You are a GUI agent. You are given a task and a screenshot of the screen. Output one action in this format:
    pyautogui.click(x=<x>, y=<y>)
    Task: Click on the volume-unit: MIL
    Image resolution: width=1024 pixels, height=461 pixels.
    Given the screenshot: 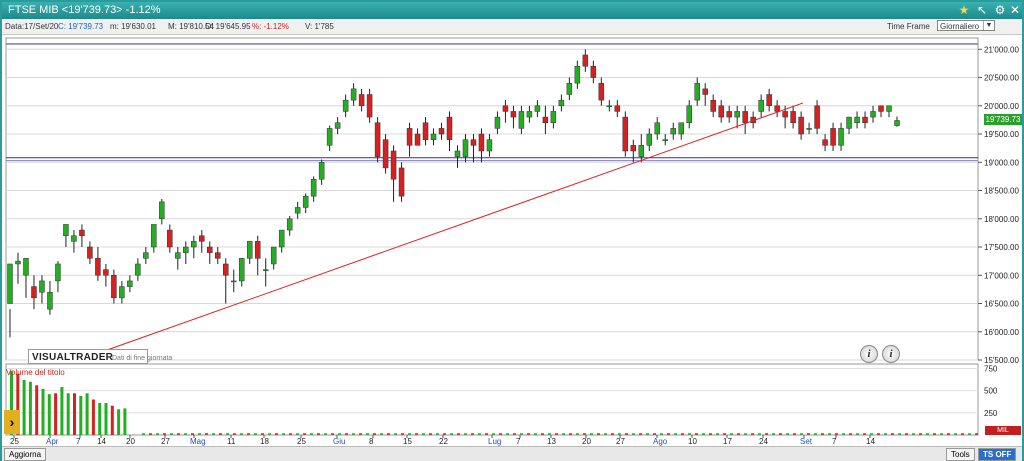 What is the action you would take?
    pyautogui.click(x=1003, y=430)
    